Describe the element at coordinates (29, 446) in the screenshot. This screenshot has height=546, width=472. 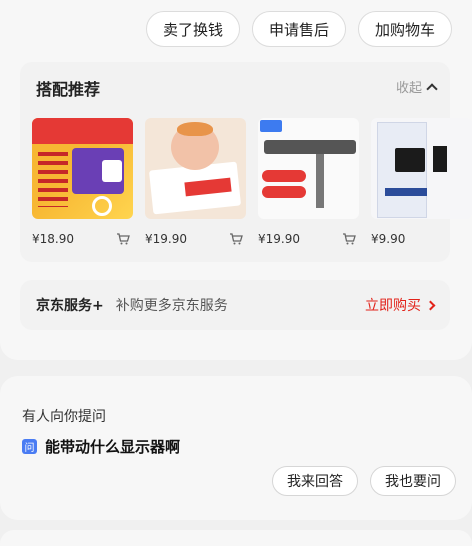
I see `question-icon: 问` at that location.